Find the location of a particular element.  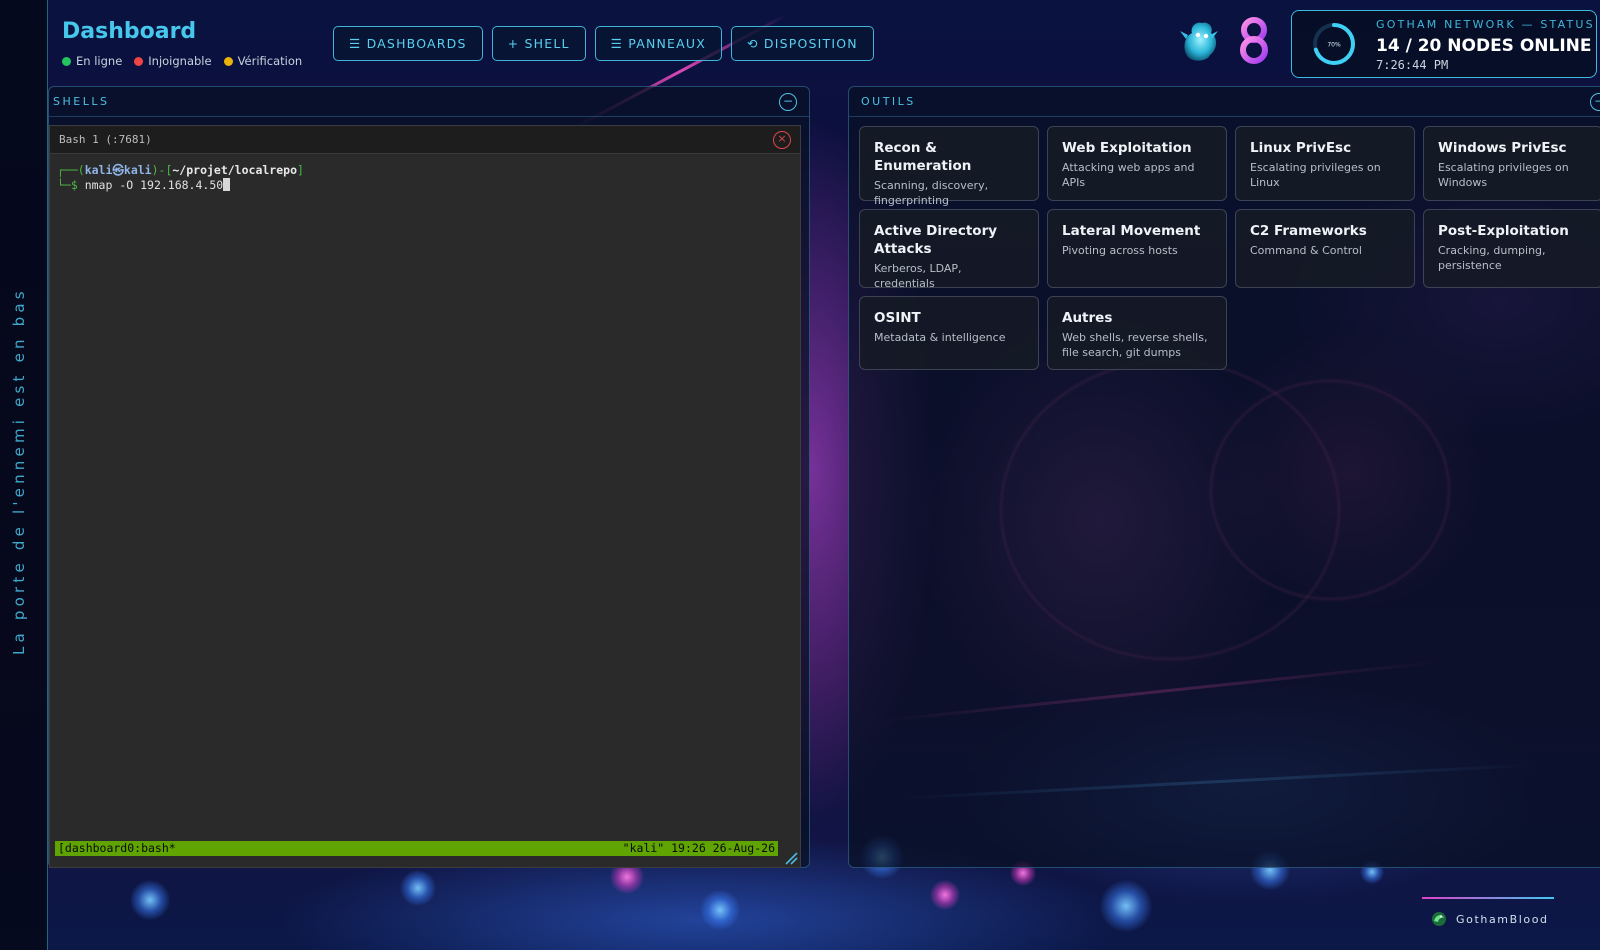

online-dot-icon is located at coordinates (66, 61).